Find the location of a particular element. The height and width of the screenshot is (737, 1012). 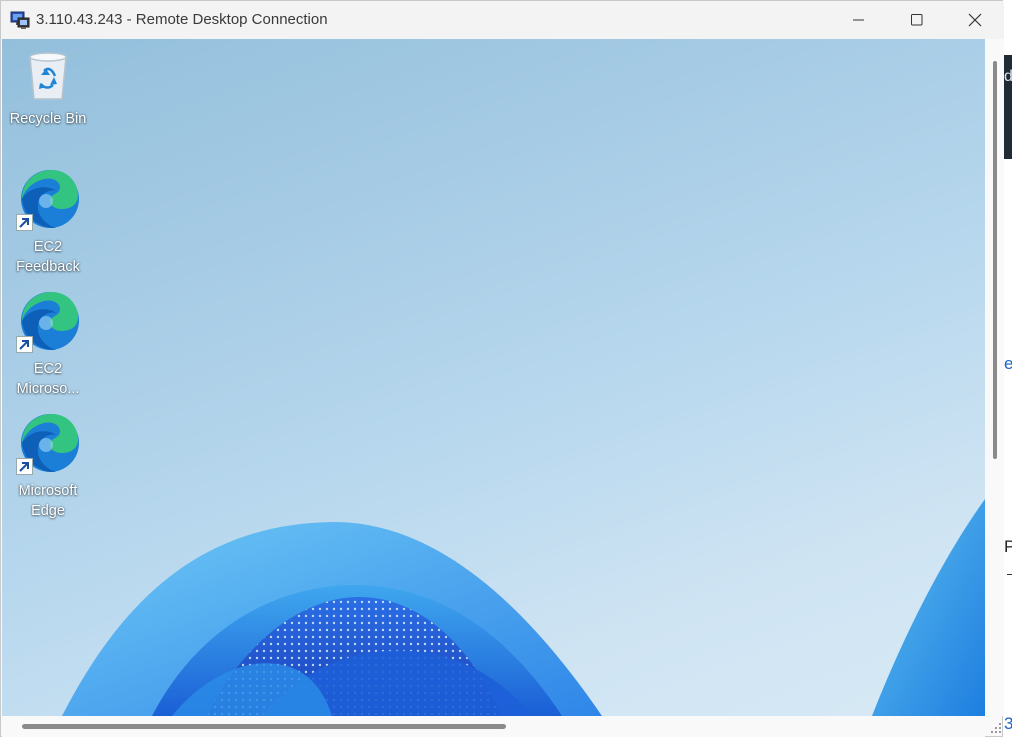

window-title: 3.110.43.243 - Remote Desktop Connection is located at coordinates (182, 19).